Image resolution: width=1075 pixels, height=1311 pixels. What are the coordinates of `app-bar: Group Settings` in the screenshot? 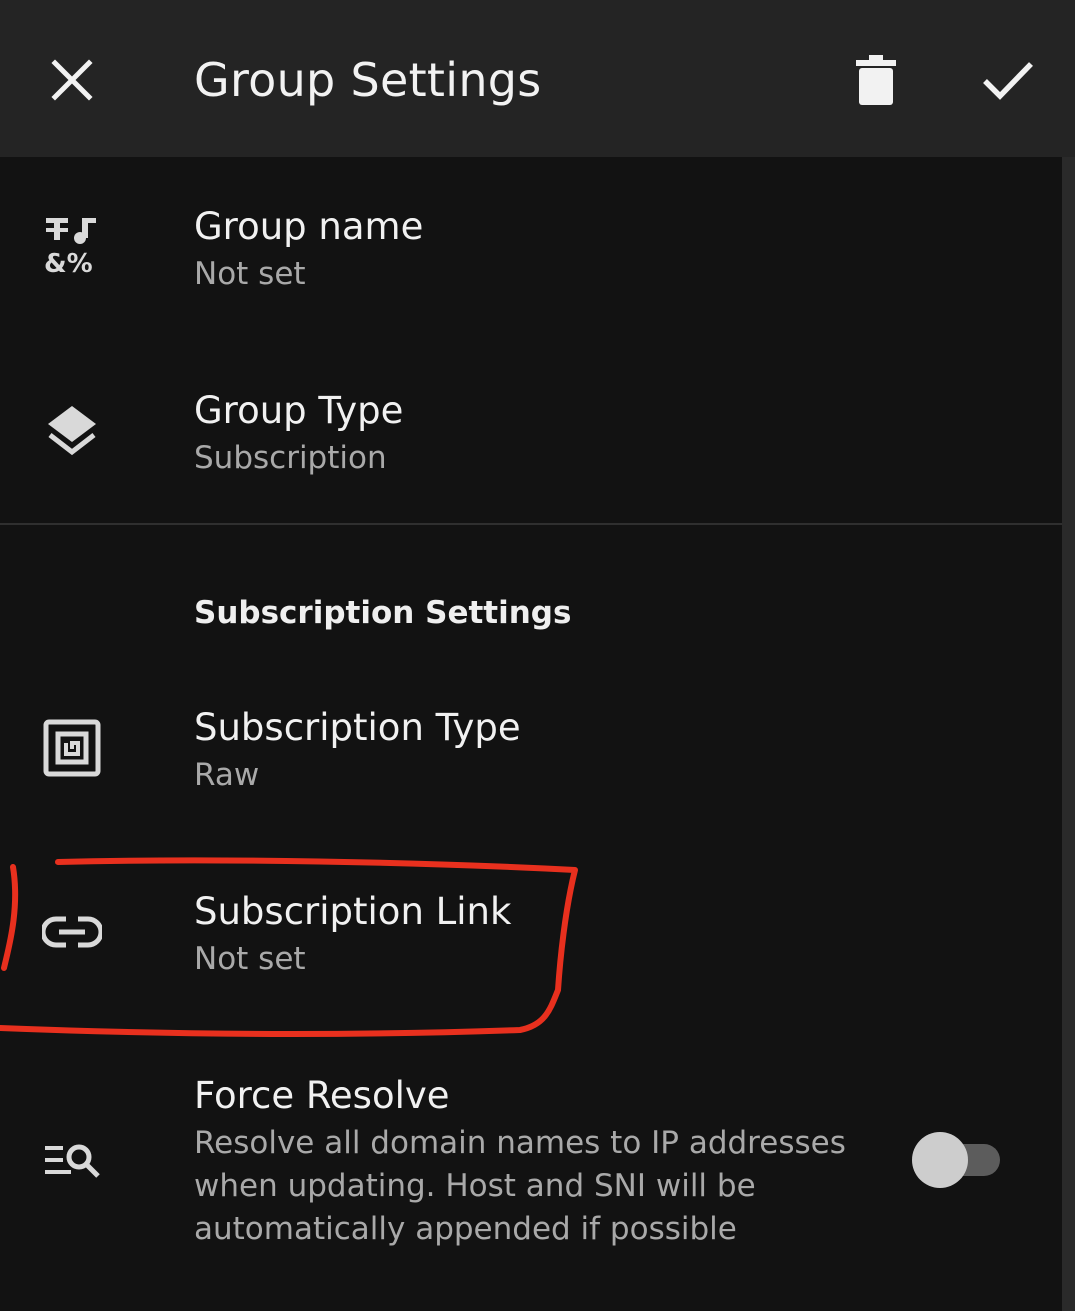 It's located at (537, 78).